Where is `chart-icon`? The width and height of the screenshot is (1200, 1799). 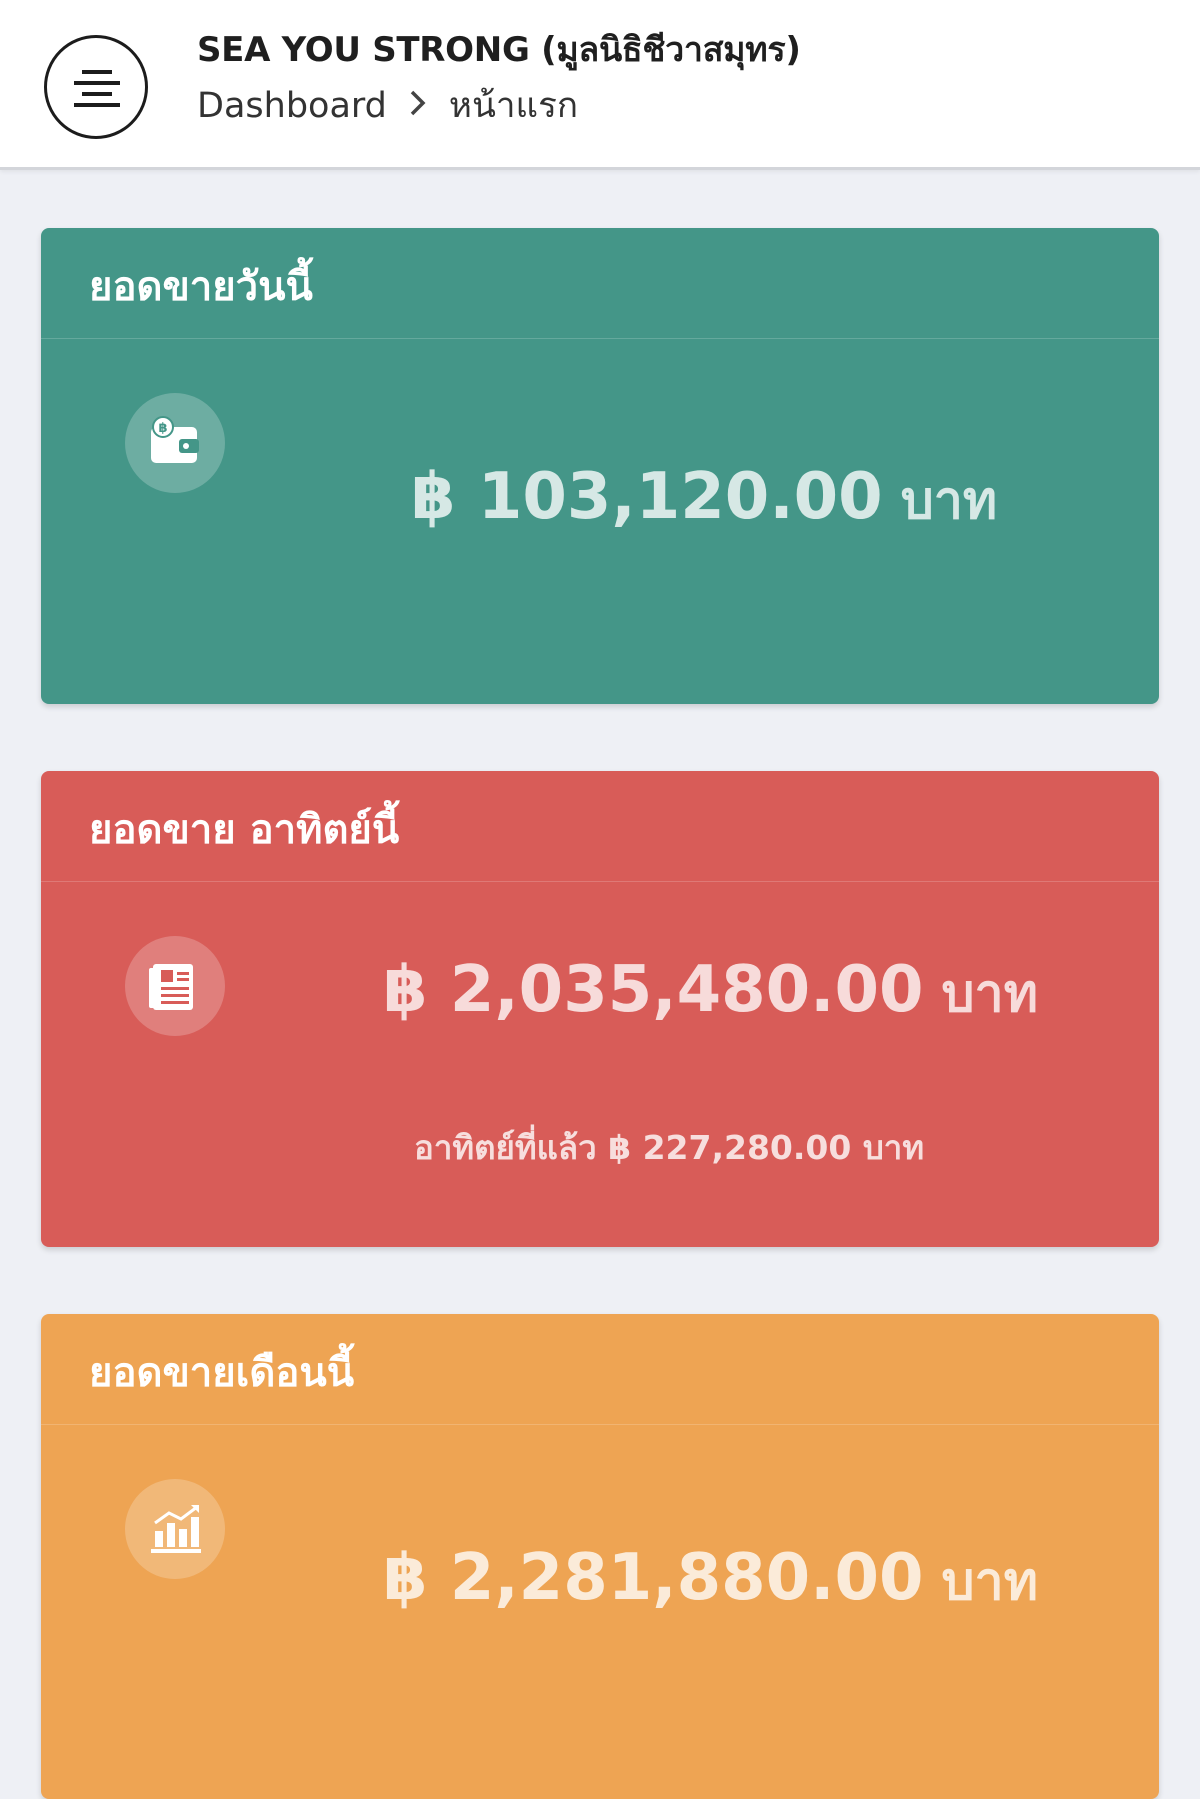
chart-icon is located at coordinates (176, 1529).